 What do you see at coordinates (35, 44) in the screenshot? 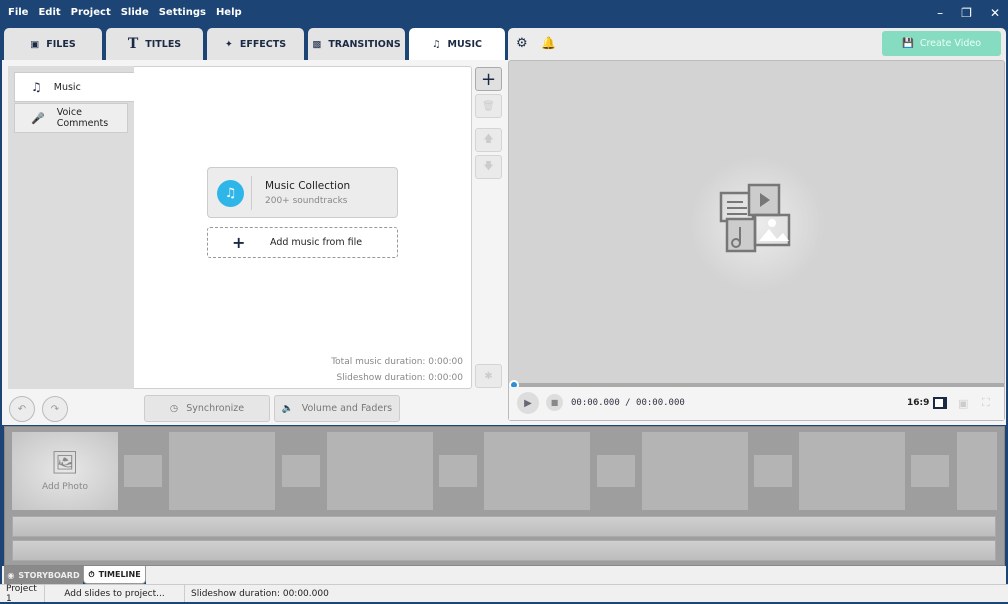
I see `add-media-icon: ▣` at bounding box center [35, 44].